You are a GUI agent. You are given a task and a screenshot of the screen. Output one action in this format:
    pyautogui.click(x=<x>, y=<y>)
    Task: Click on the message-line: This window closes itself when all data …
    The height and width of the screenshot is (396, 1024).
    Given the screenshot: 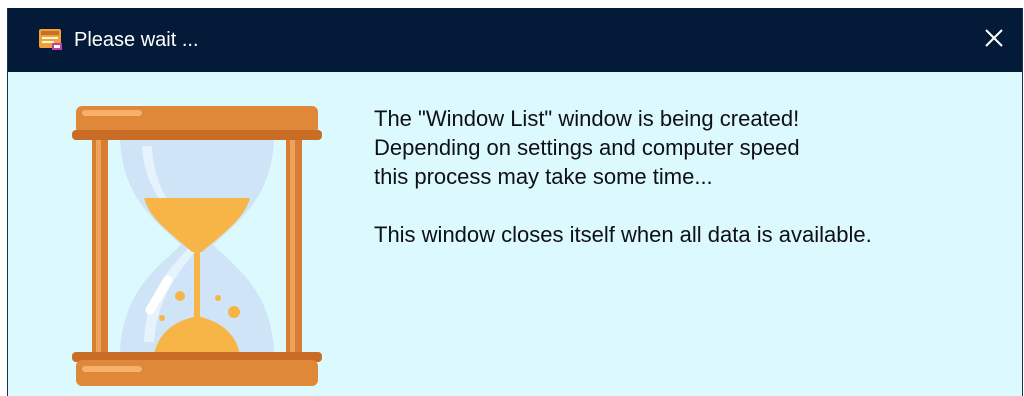 What is the action you would take?
    pyautogui.click(x=623, y=234)
    